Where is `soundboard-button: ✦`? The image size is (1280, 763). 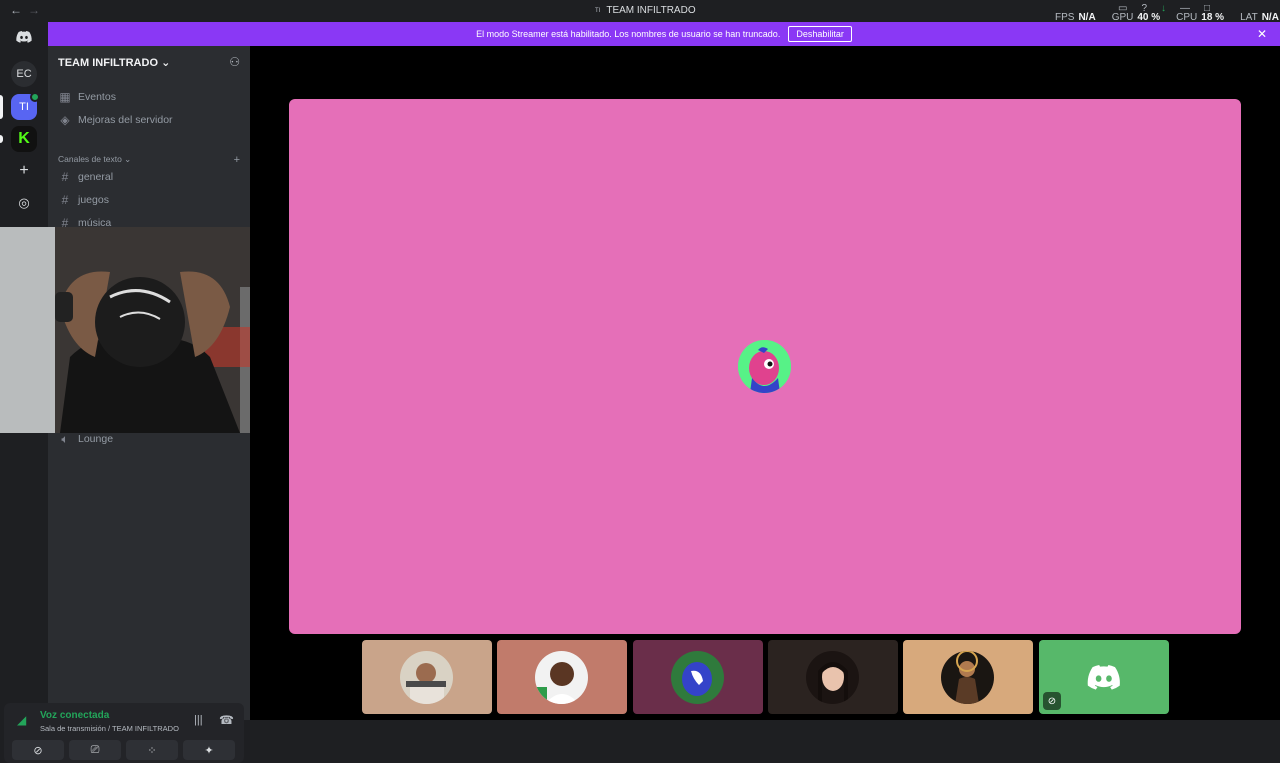 soundboard-button: ✦ is located at coordinates (209, 750).